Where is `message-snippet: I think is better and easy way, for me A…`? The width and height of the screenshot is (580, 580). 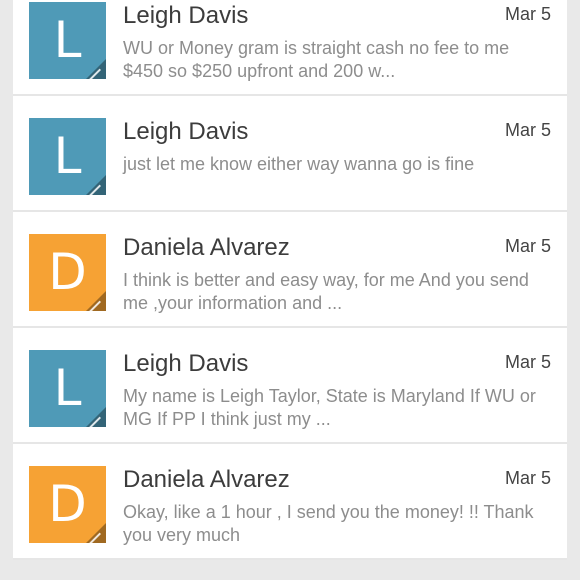
message-snippet: I think is better and easy way, for me A… is located at coordinates (326, 291).